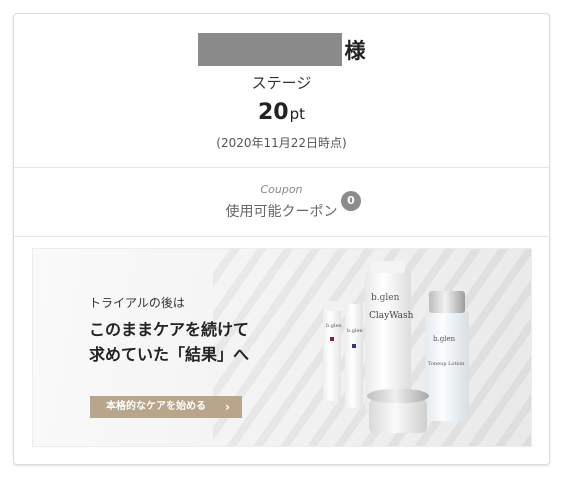 Image resolution: width=566 pixels, height=480 pixels. What do you see at coordinates (156, 406) in the screenshot?
I see `start-care-button-label: 本格的なケアを始める` at bounding box center [156, 406].